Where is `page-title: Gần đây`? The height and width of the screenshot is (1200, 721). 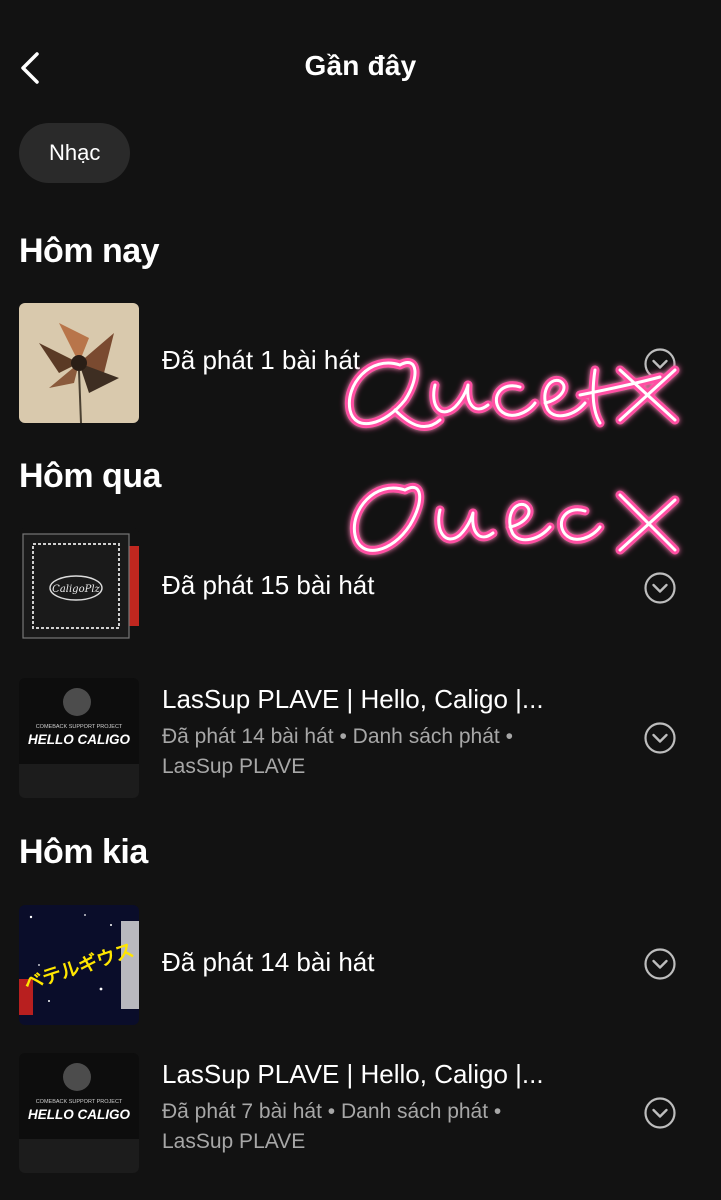 page-title: Gần đây is located at coordinates (360, 65).